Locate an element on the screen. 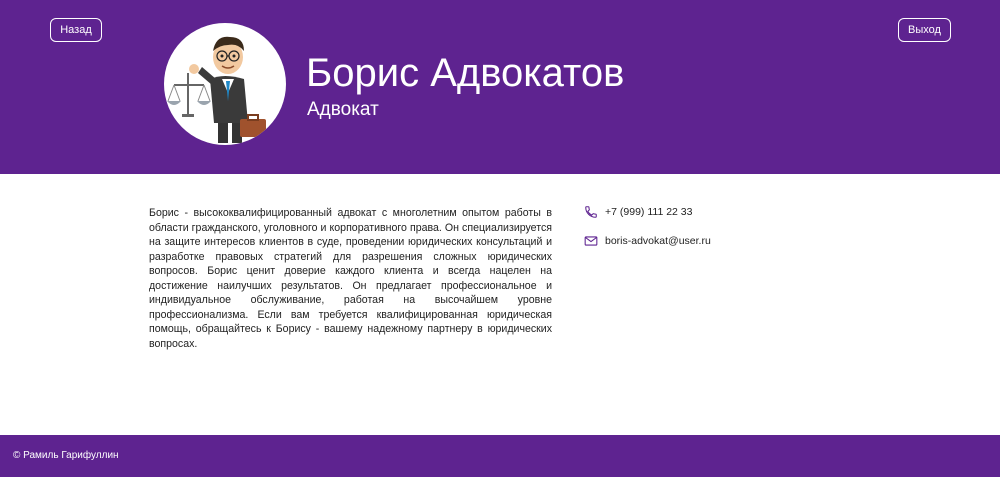 This screenshot has width=1000, height=477. exit-button: Выход is located at coordinates (924, 30).